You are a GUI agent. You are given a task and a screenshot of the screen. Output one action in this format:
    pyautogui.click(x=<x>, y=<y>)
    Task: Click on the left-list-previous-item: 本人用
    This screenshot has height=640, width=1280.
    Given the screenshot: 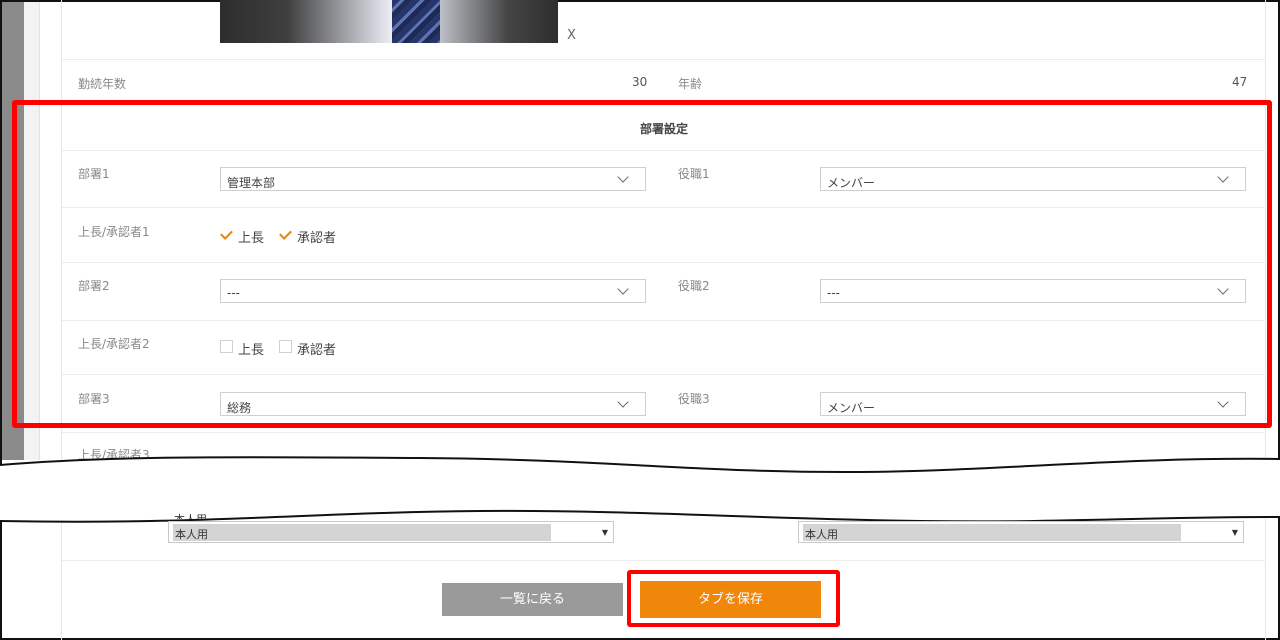 What is the action you would take?
    pyautogui.click(x=190, y=515)
    